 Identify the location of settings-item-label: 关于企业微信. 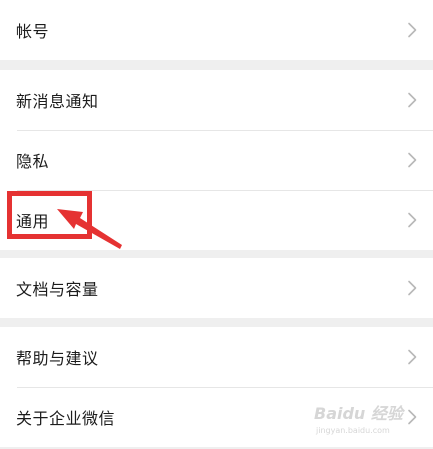
(66, 418).